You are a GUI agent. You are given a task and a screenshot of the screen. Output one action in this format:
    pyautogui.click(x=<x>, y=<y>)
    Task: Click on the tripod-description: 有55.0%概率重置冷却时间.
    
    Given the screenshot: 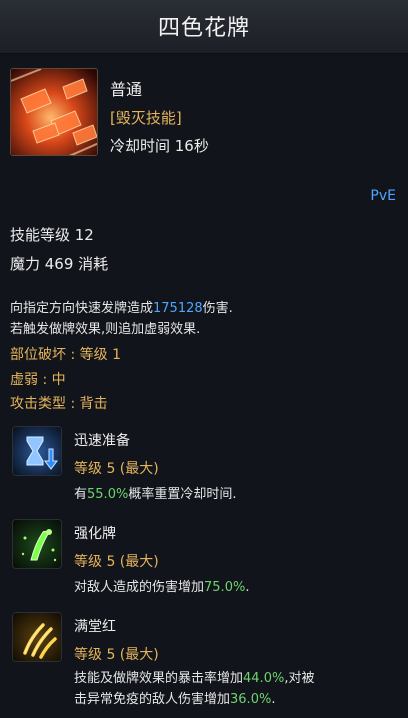 What is the action you would take?
    pyautogui.click(x=234, y=494)
    